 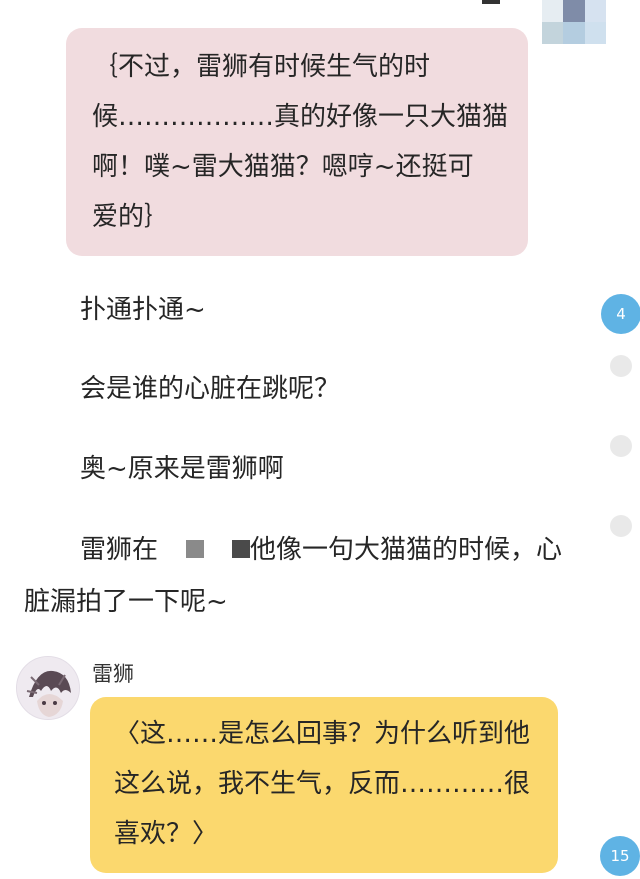 I want to click on comment-count-badge: 15, so click(x=620, y=856).